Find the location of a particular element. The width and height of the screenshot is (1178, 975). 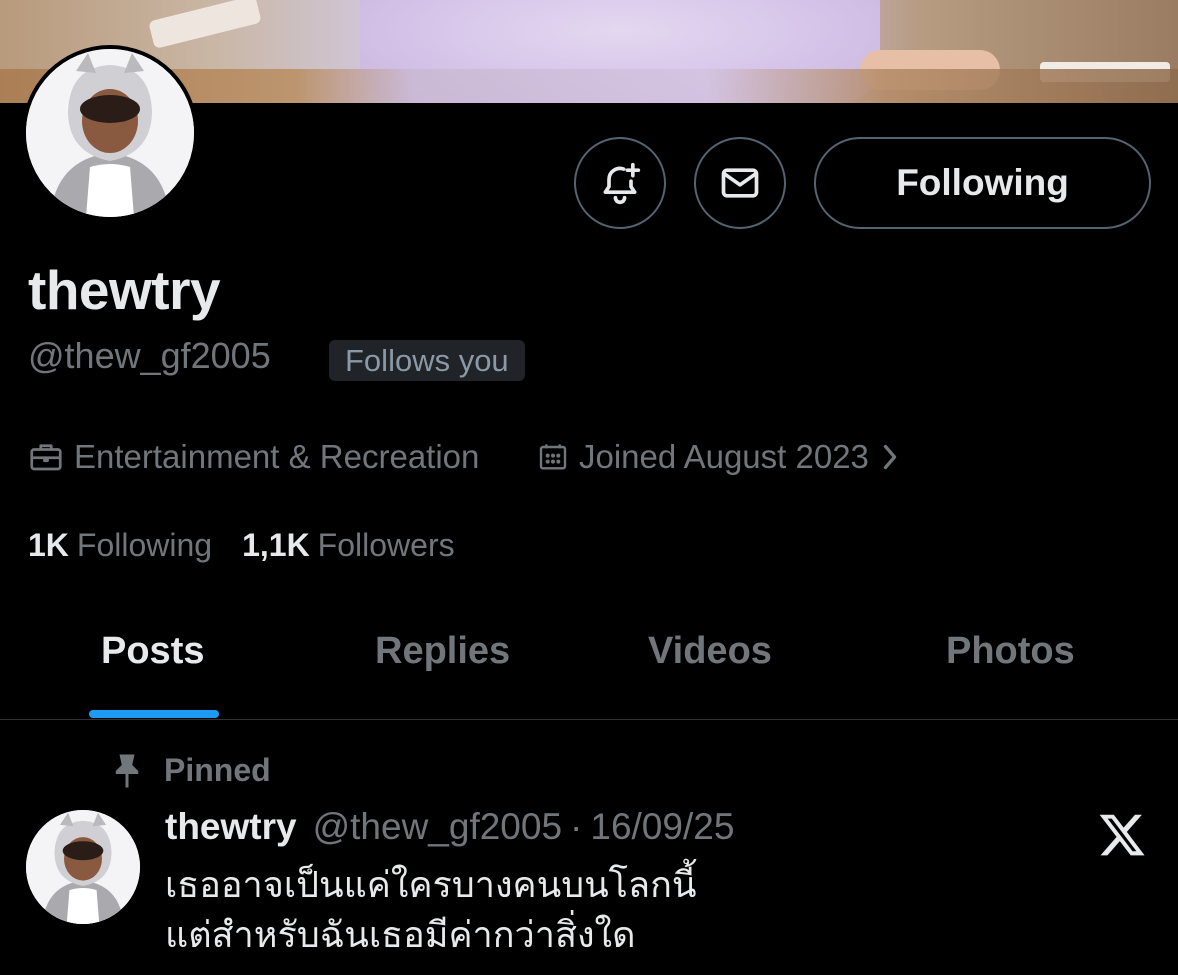

briefcase-icon is located at coordinates (46, 457).